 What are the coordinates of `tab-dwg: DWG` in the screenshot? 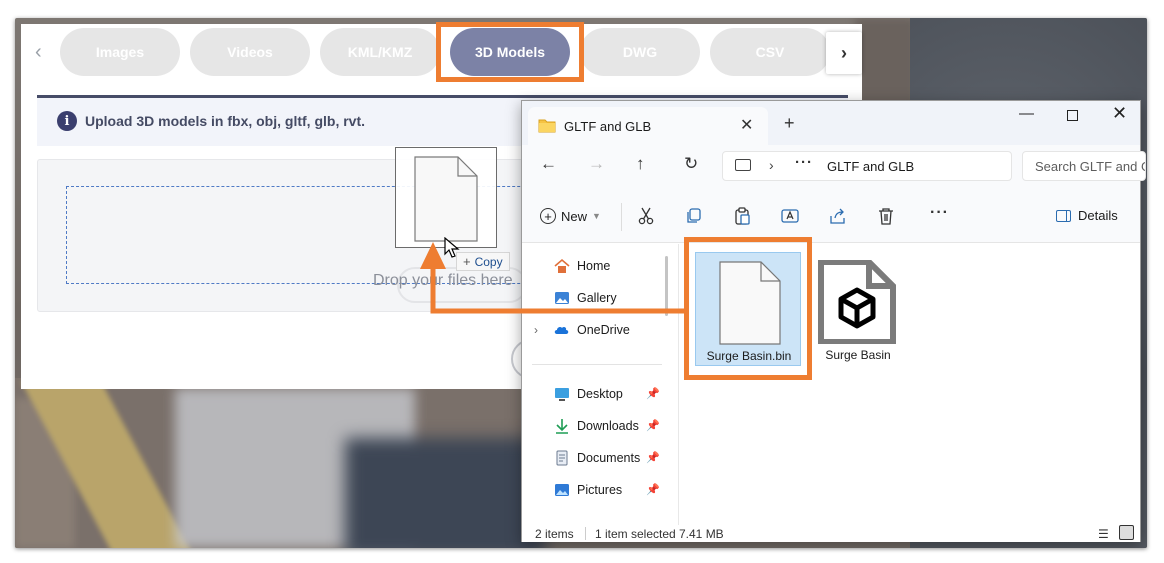 It's located at (640, 52).